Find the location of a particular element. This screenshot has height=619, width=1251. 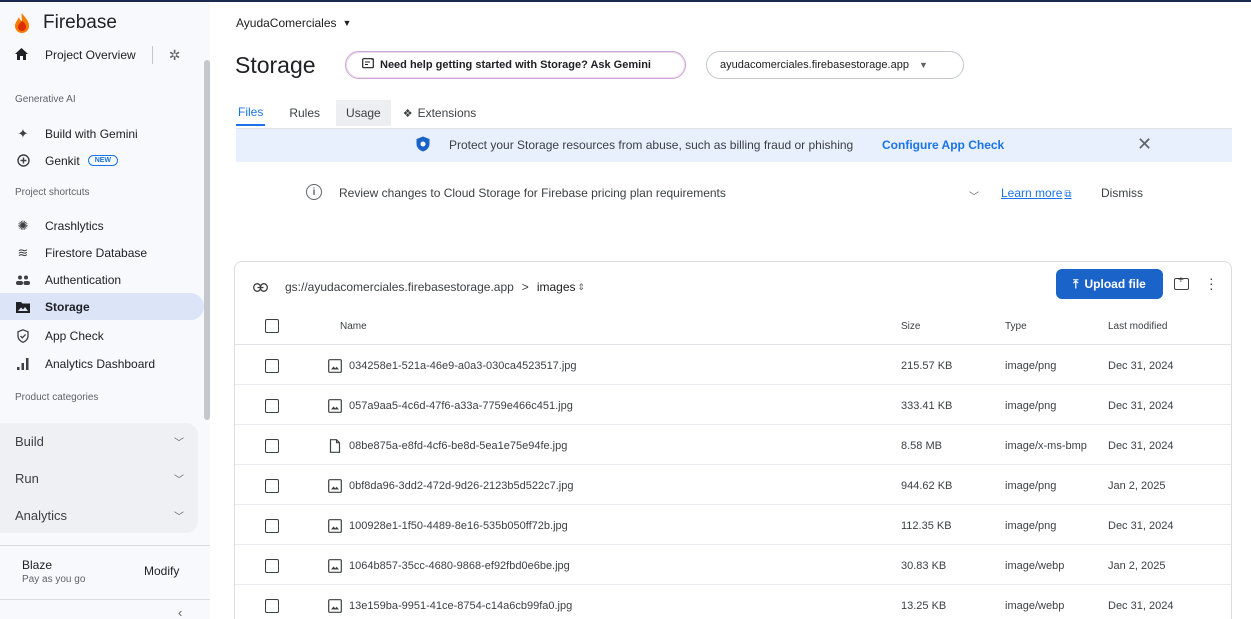

shield-icon is located at coordinates (423, 144).